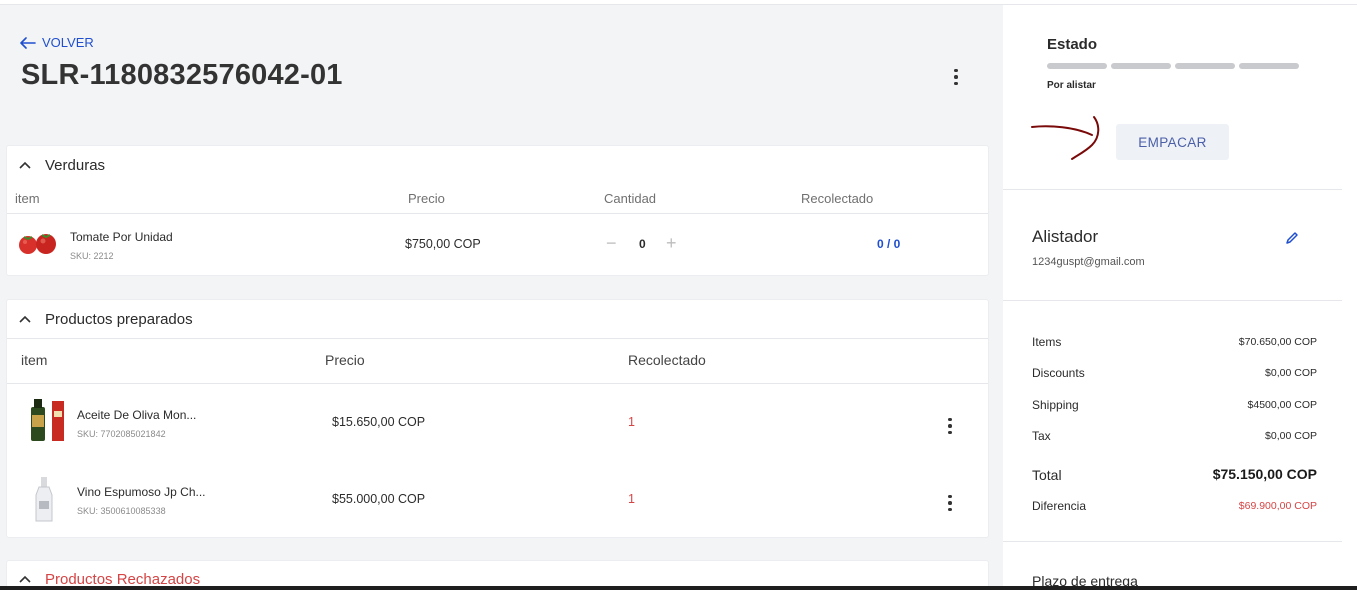 Image resolution: width=1357 pixels, height=590 pixels. What do you see at coordinates (1047, 342) in the screenshot?
I see `summary-items-label: Items` at bounding box center [1047, 342].